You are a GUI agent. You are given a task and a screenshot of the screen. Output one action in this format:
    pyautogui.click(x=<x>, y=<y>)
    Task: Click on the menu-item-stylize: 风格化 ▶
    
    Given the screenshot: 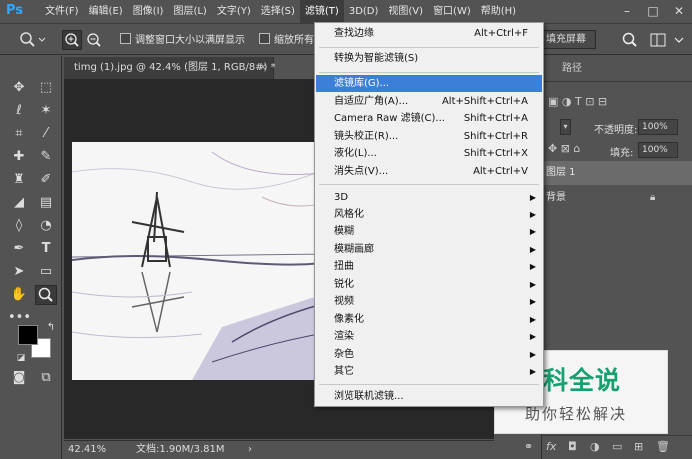 What is the action you would take?
    pyautogui.click(x=429, y=214)
    